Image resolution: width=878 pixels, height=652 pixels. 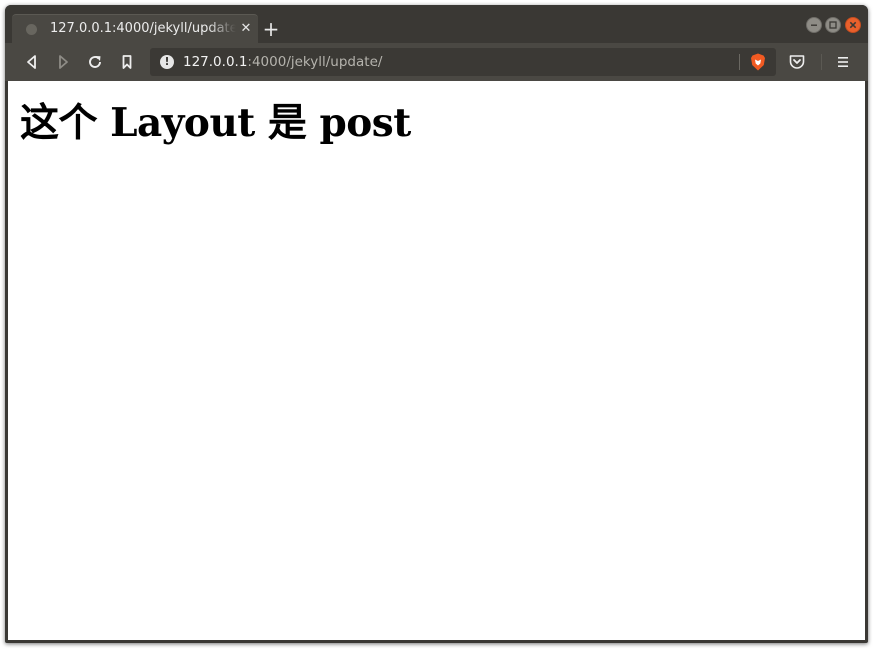 I want to click on minimize-icon, so click(x=814, y=25).